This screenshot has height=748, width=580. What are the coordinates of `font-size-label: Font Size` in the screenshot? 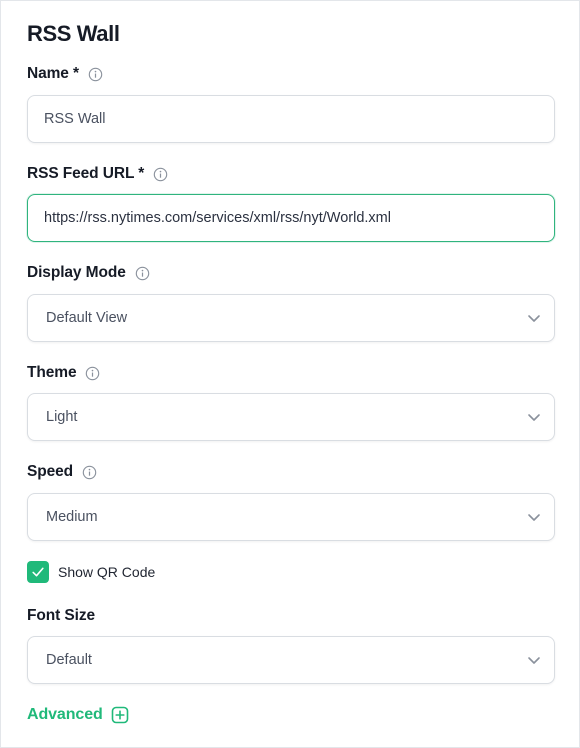 It's located at (61, 615).